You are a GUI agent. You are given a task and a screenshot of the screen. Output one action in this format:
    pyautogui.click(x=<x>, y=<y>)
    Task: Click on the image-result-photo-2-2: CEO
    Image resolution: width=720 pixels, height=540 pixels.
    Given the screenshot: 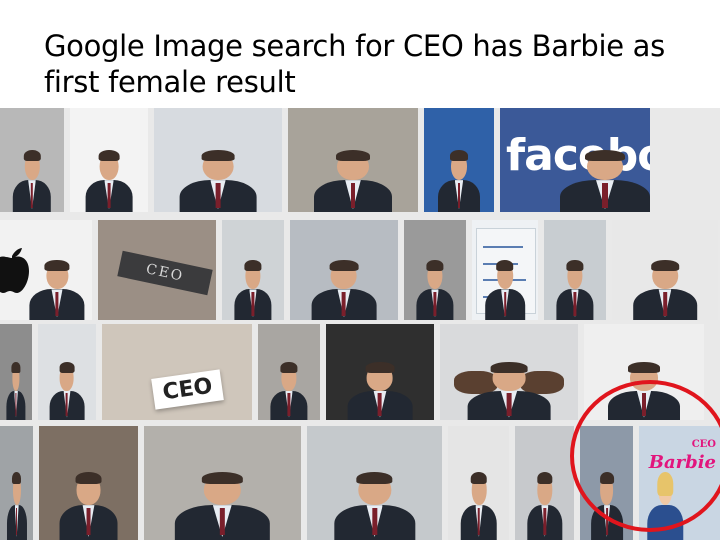 What is the action you would take?
    pyautogui.click(x=157, y=270)
    